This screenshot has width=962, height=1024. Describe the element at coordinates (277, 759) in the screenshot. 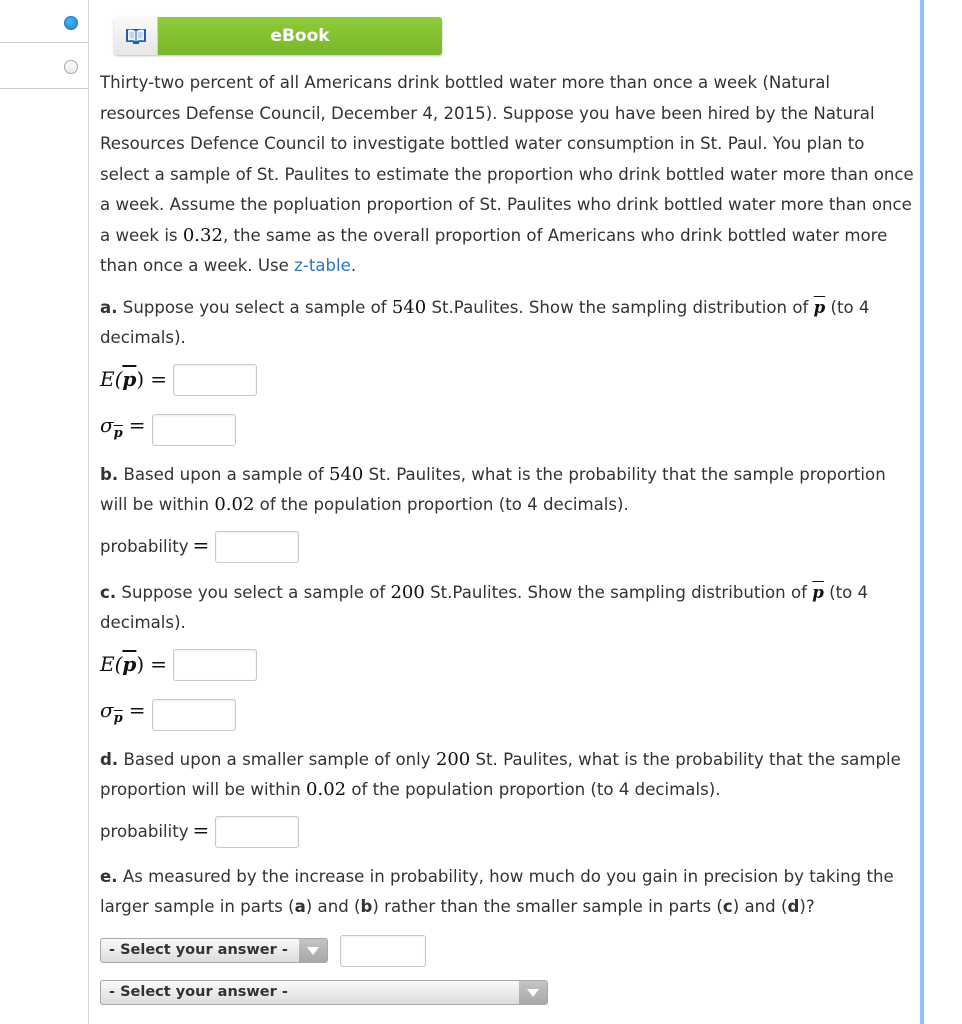

I see `question-text: Based upon a smaller sample of only` at that location.